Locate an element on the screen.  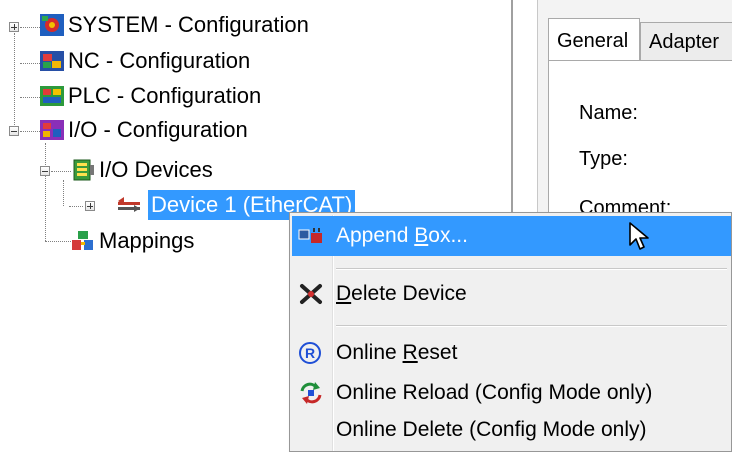
collapse-io-devices-button is located at coordinates (45, 171).